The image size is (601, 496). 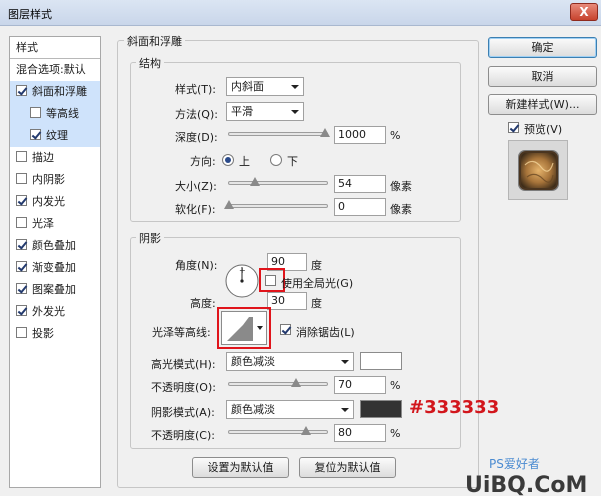 I want to click on preview-label: 预览(V), so click(x=543, y=129).